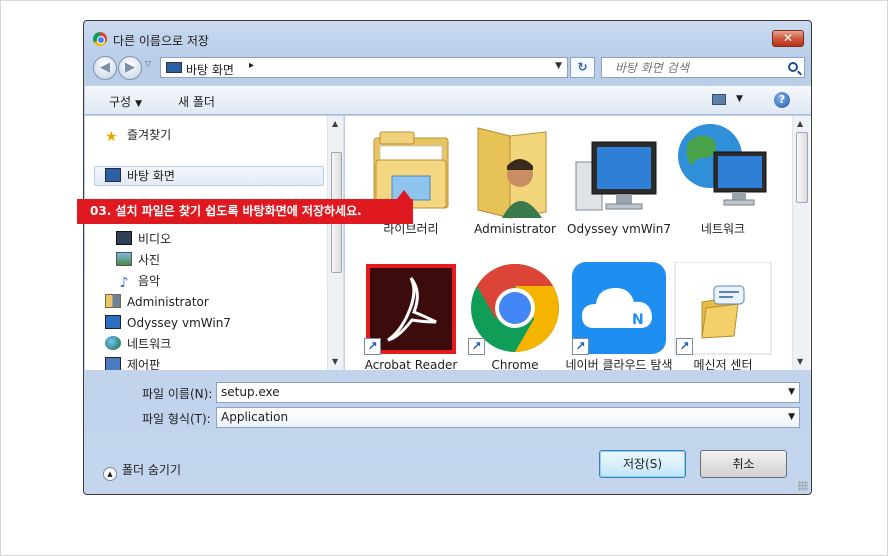 This screenshot has height=556, width=888. Describe the element at coordinates (148, 63) in the screenshot. I see `recent-locations-dropdown: ▽` at that location.